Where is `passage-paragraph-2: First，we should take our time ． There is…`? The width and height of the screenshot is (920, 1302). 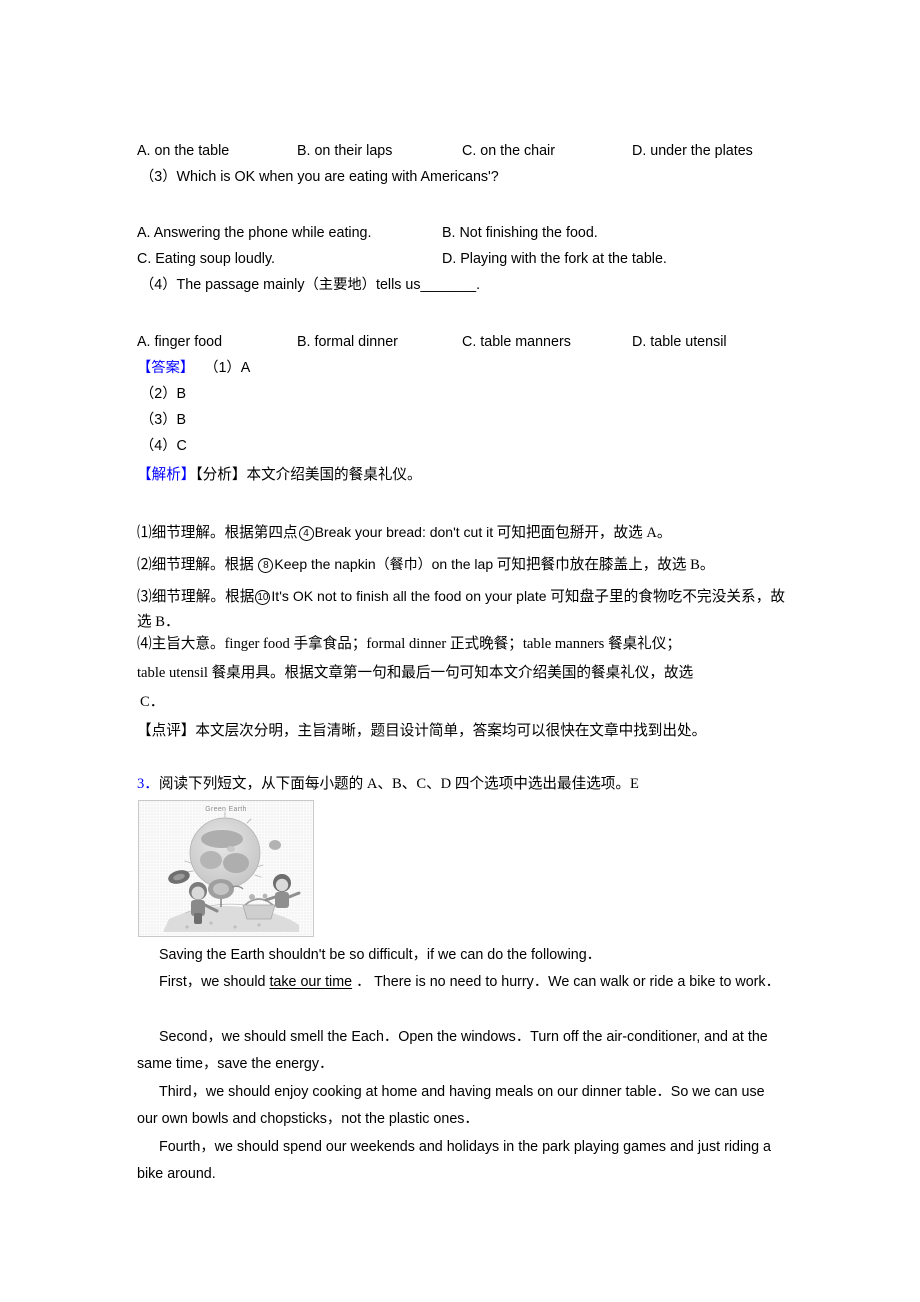
passage-paragraph-2: First，we should take our time ． There is… is located at coordinates (462, 982).